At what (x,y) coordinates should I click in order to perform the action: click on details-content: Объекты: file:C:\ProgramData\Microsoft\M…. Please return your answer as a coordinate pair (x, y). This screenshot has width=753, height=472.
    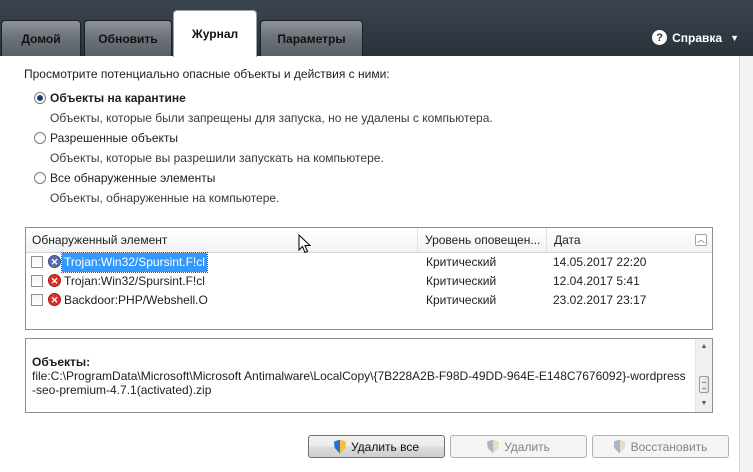
    Looking at the image, I should click on (359, 376).